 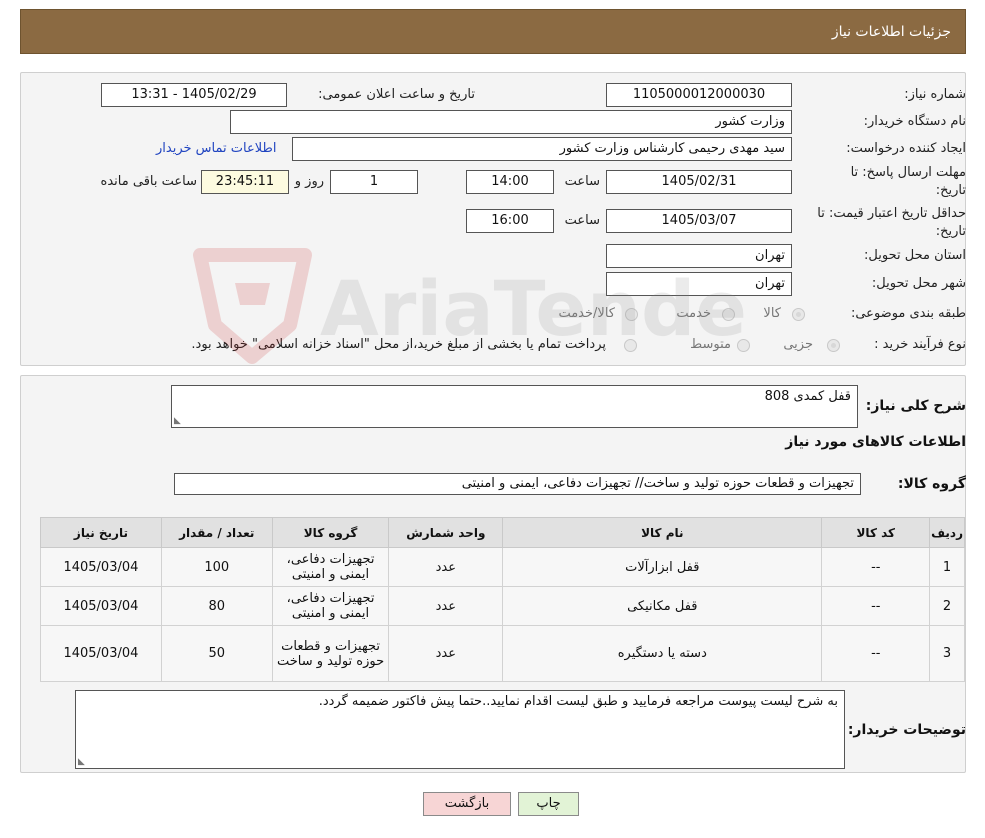 What do you see at coordinates (798, 314) in the screenshot?
I see `category-radio-goods` at bounding box center [798, 314].